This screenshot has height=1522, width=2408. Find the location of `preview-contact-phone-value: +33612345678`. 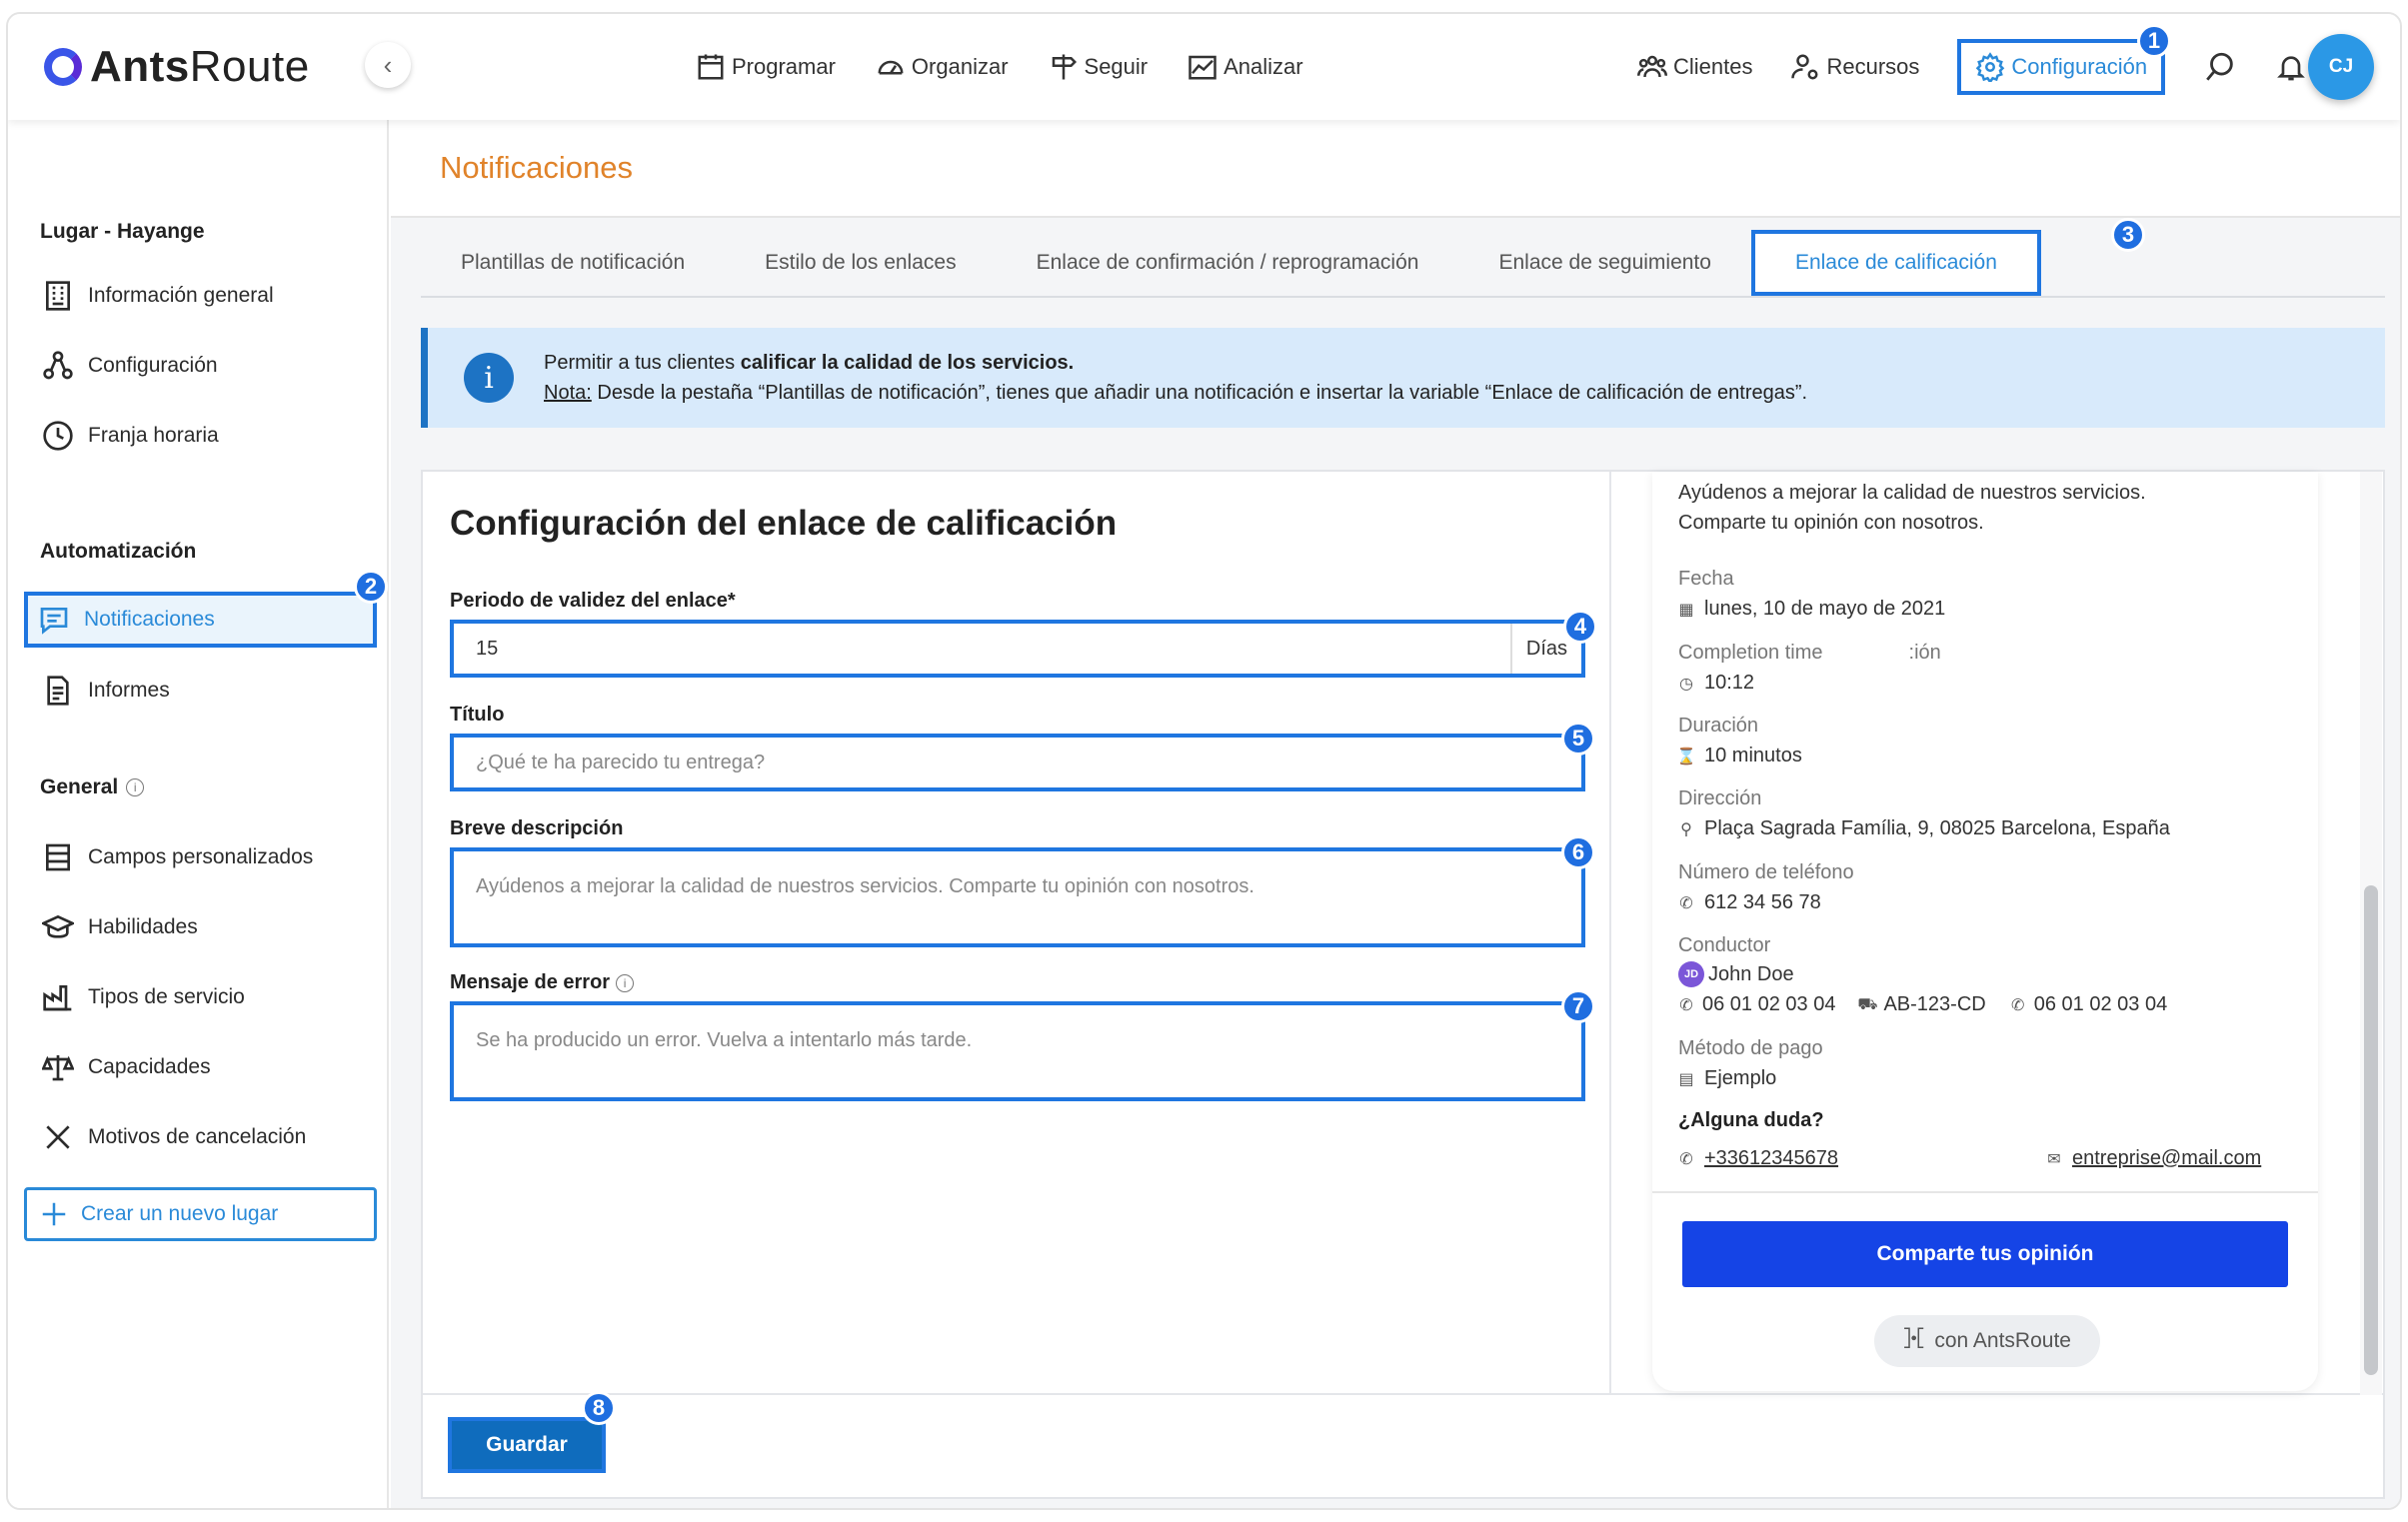

preview-contact-phone-value: +33612345678 is located at coordinates (1771, 1158).